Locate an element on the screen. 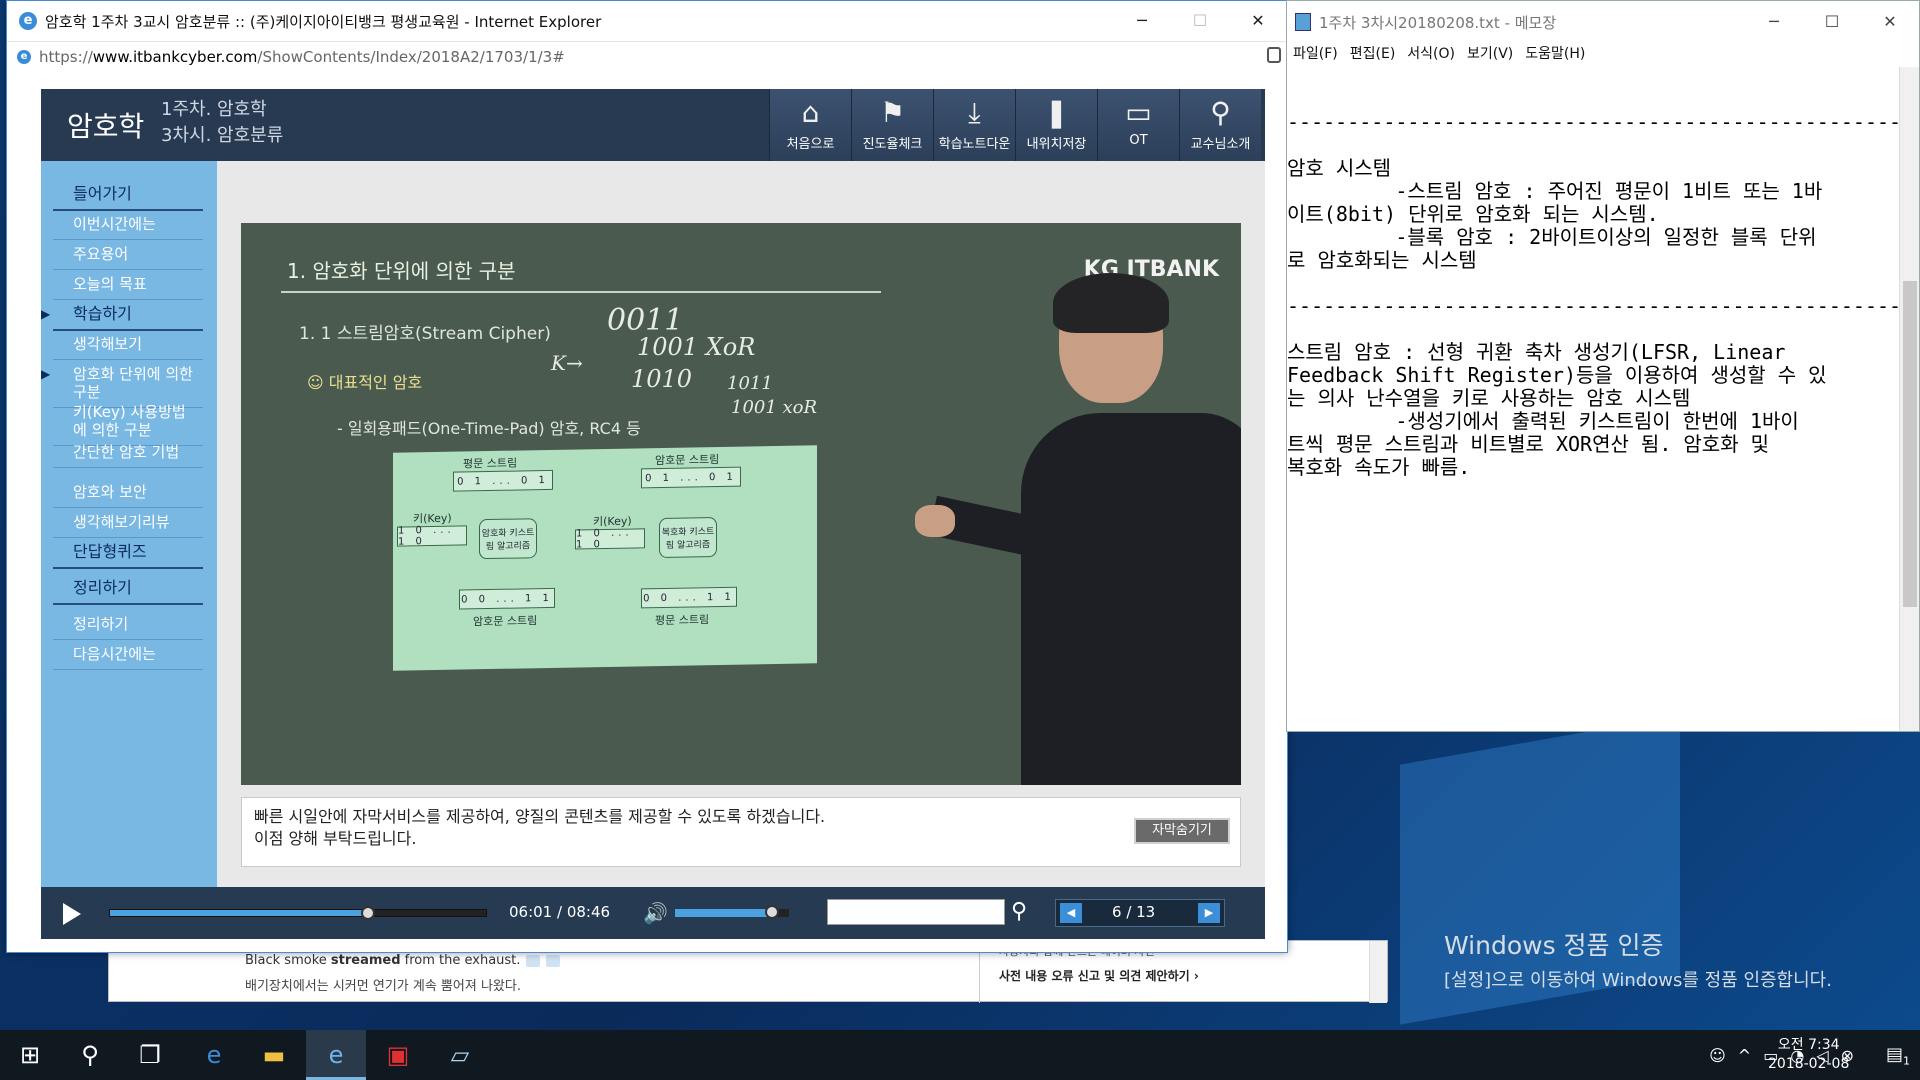  chevron-up-icon: ^ is located at coordinates (1744, 1055).